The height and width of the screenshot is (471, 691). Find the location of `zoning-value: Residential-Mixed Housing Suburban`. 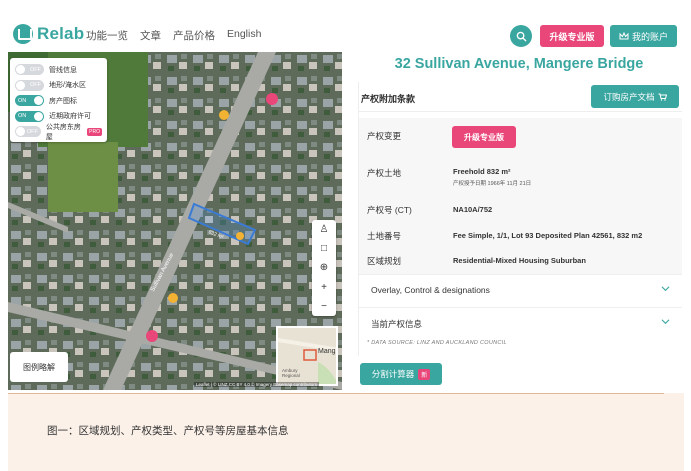

zoning-value: Residential-Mixed Housing Suburban is located at coordinates (519, 260).